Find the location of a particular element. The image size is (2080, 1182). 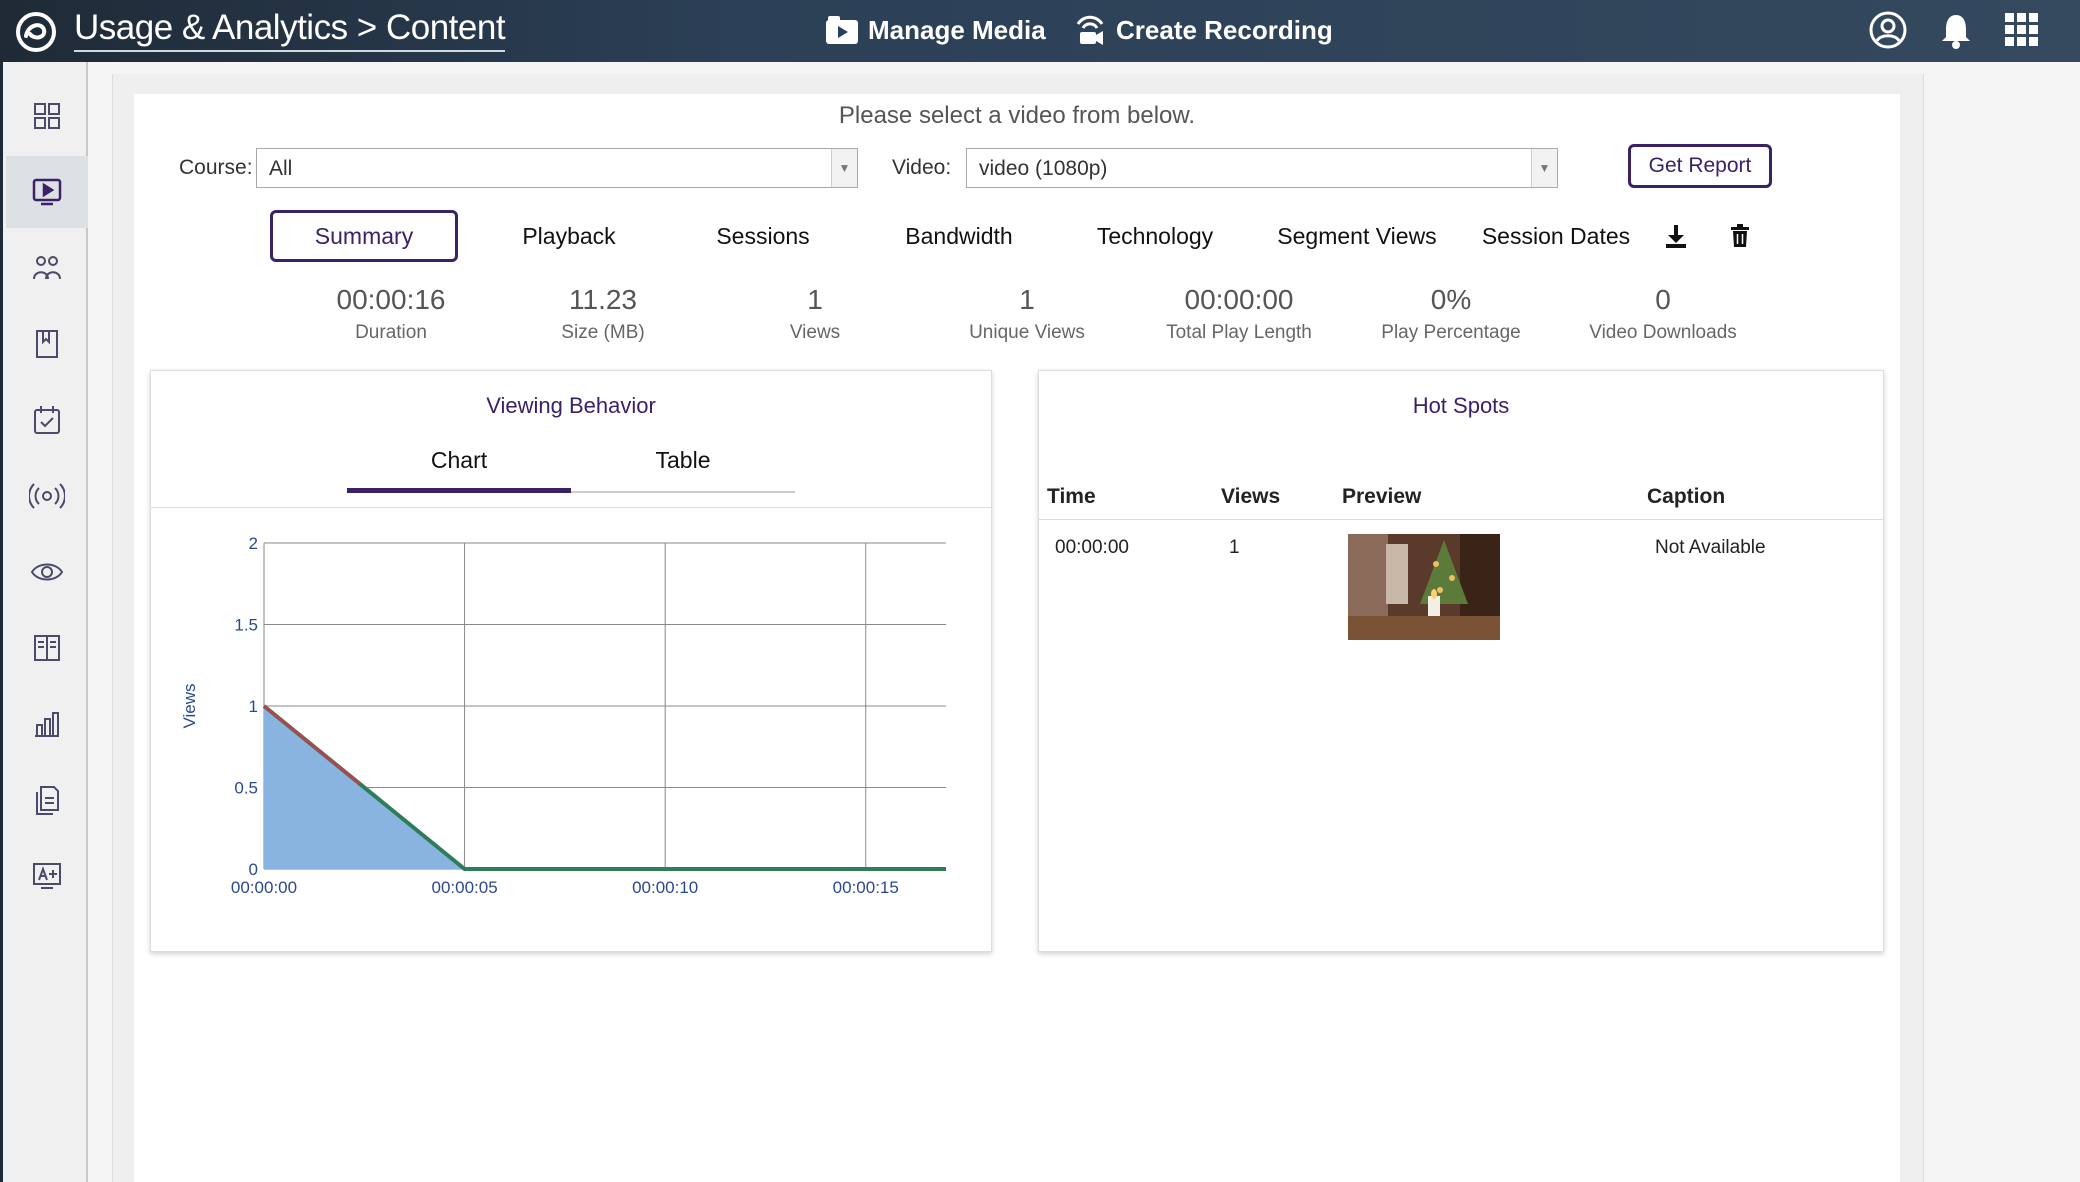

sidebar-item-library is located at coordinates (47, 344).